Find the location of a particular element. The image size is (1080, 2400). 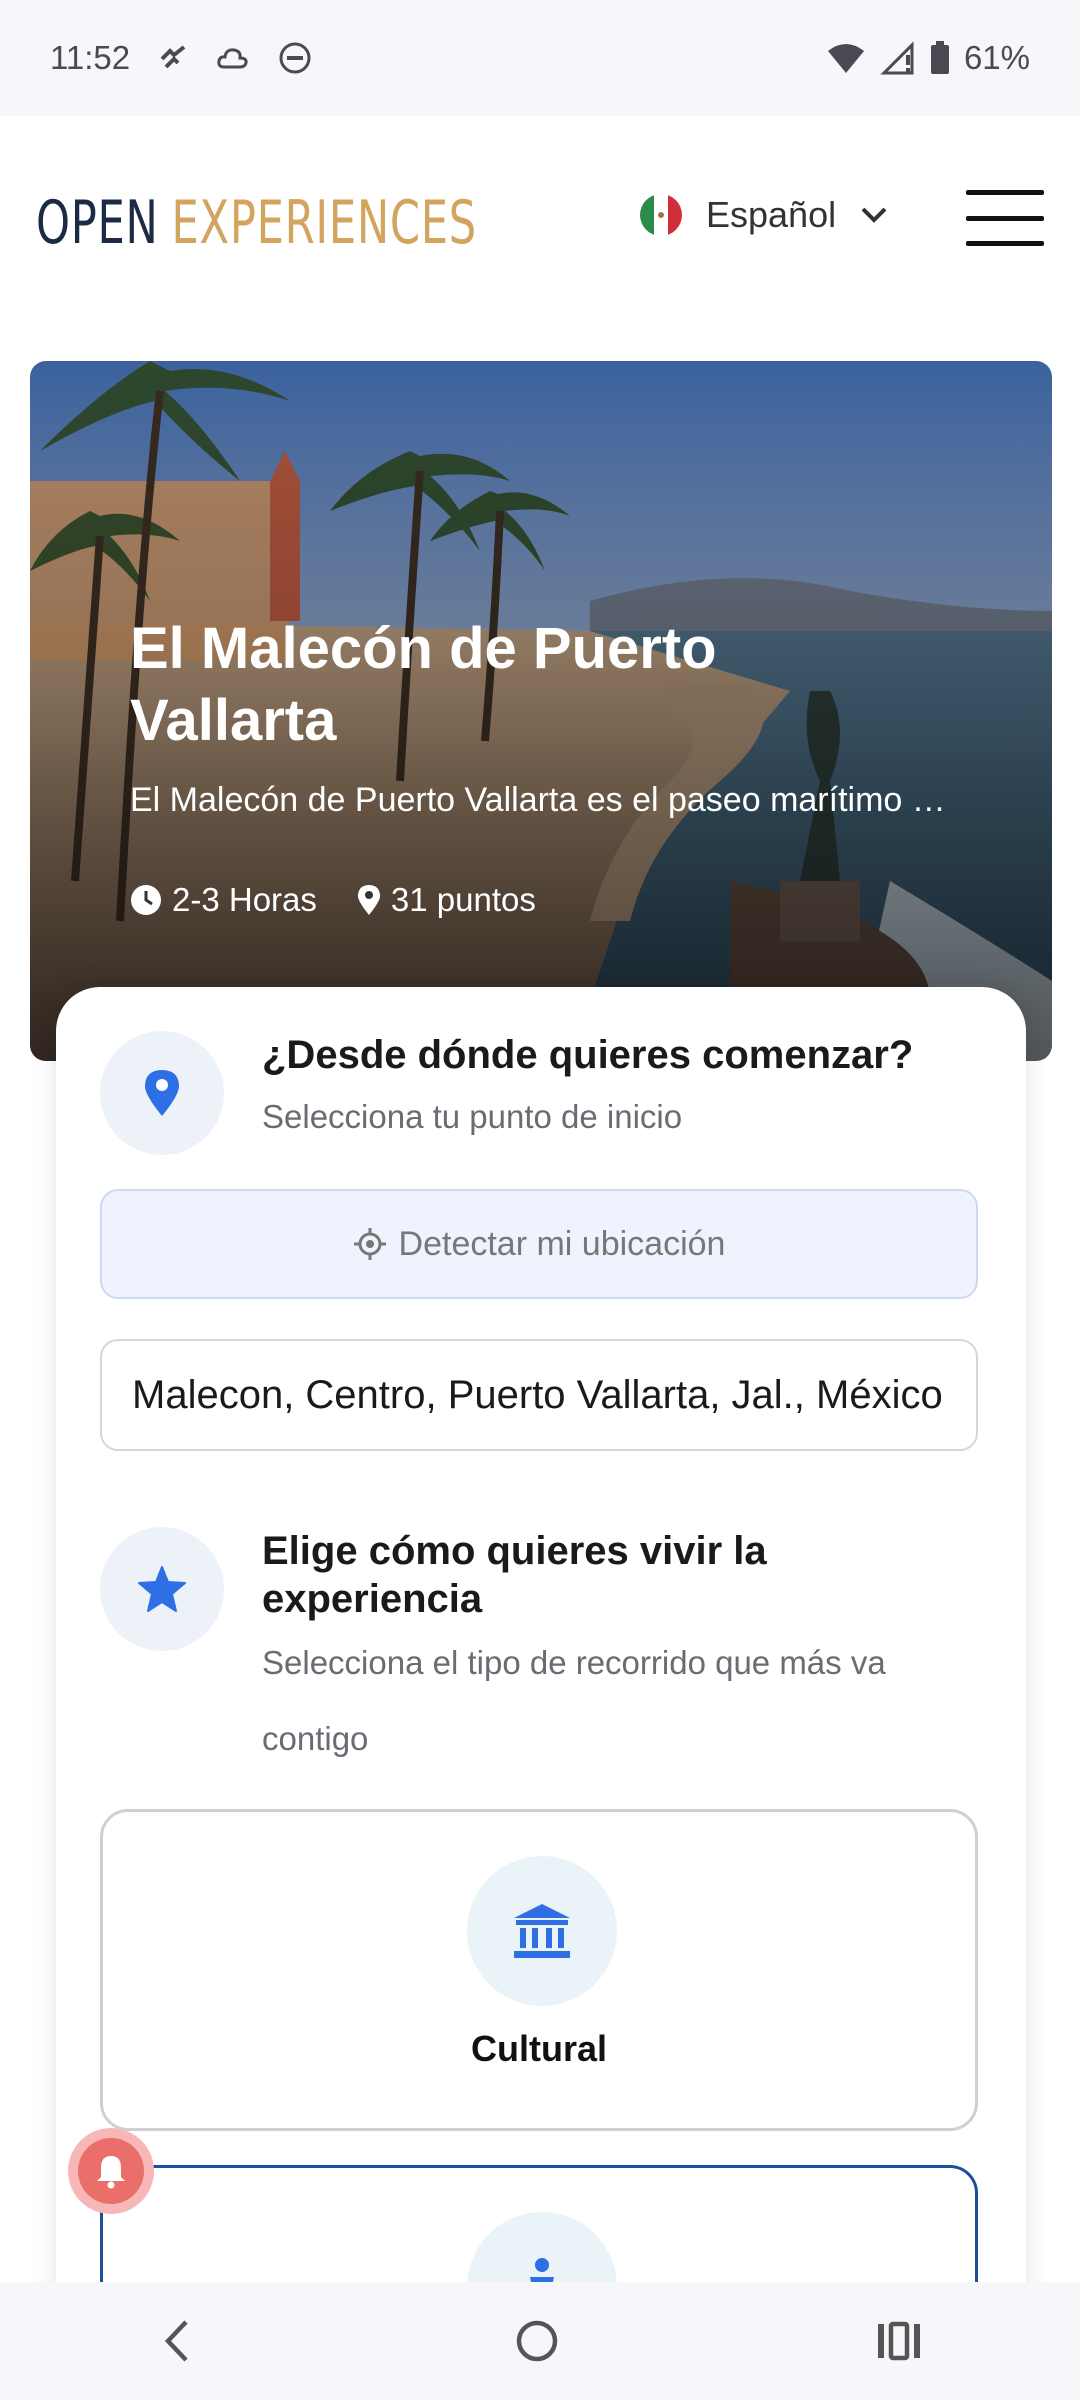

duration-info: 2-3 Horas is located at coordinates (223, 900).